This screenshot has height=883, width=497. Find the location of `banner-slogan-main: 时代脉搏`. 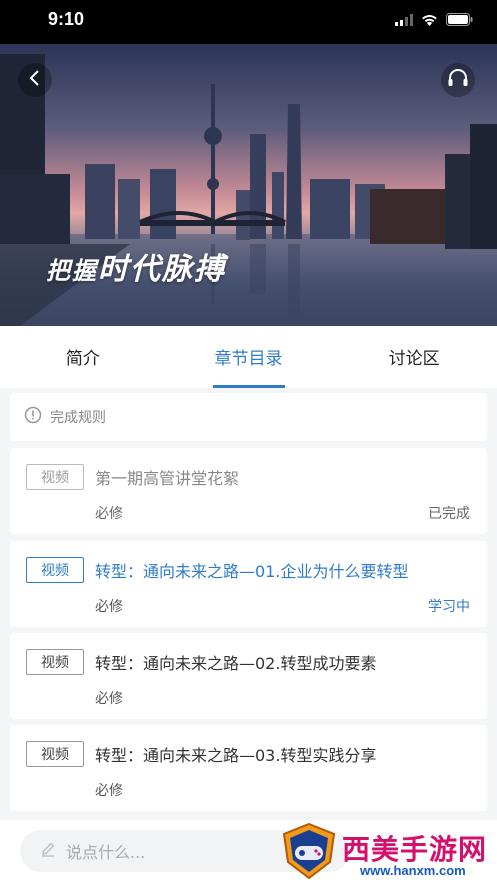

banner-slogan-main: 时代脉搏 is located at coordinates (162, 269).